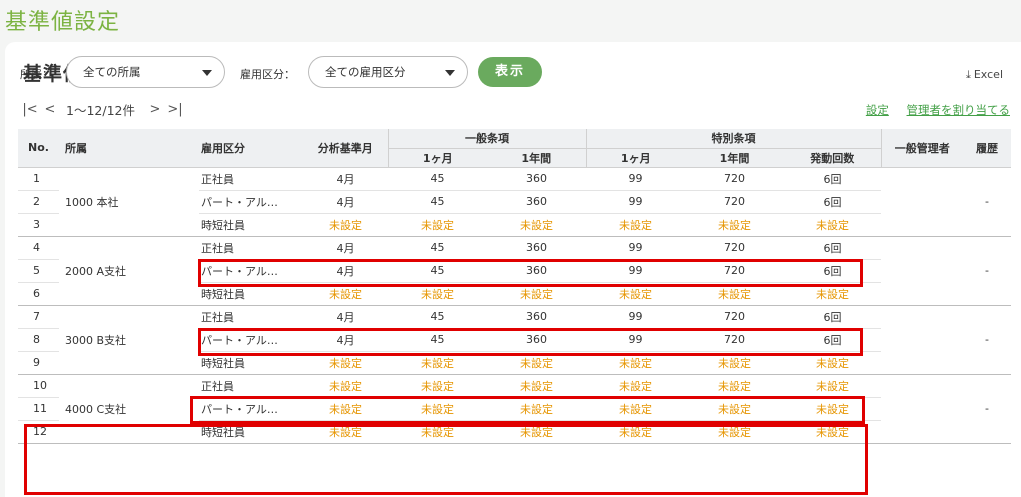  Describe the element at coordinates (129, 409) in the screenshot. I see `row-dept: 4000 C支社` at that location.